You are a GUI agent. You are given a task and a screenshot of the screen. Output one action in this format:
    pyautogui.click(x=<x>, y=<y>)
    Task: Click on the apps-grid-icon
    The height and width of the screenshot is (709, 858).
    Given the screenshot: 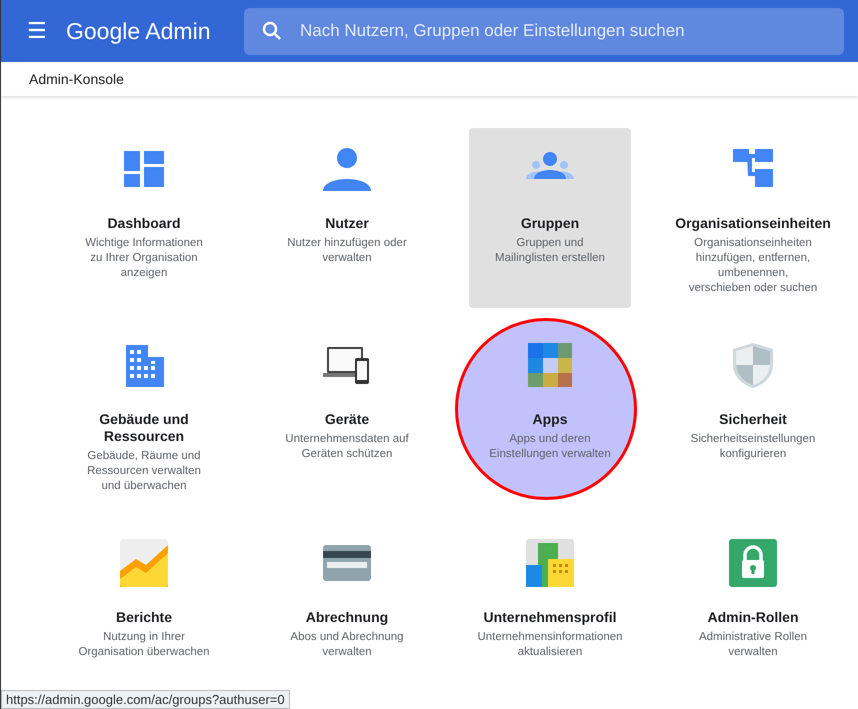 What is the action you would take?
    pyautogui.click(x=550, y=365)
    